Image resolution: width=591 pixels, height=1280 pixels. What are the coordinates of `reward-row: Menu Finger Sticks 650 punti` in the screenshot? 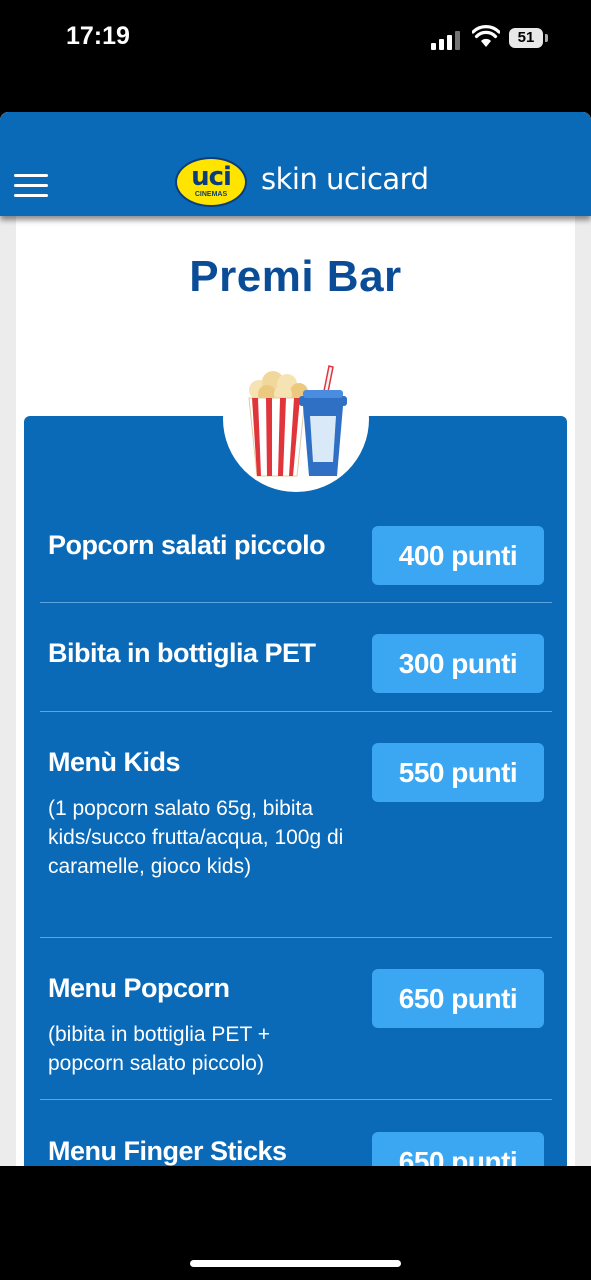 It's located at (296, 1133).